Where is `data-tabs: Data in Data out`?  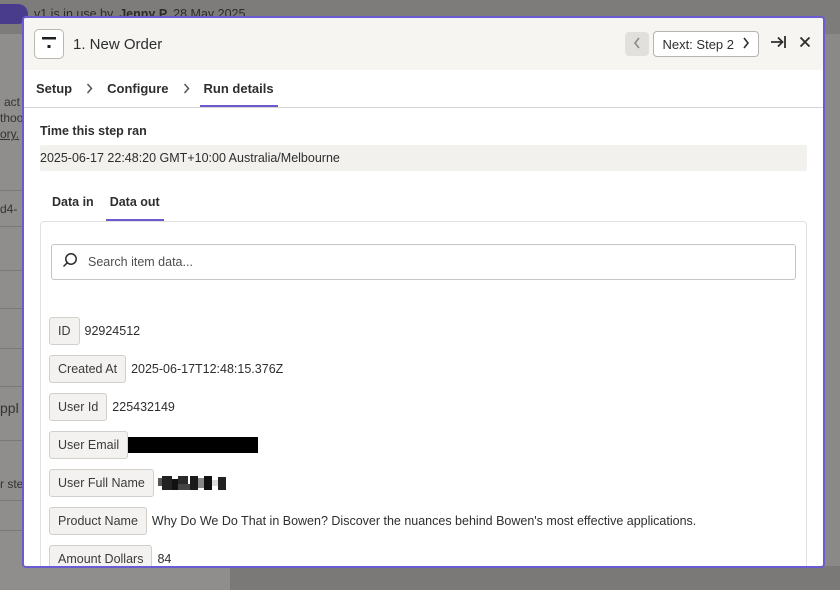
data-tabs: Data in Data out is located at coordinates (423, 202).